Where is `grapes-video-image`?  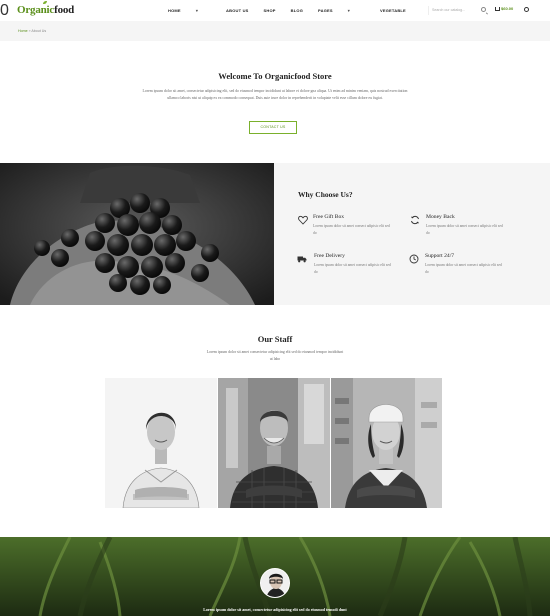 grapes-video-image is located at coordinates (137, 234).